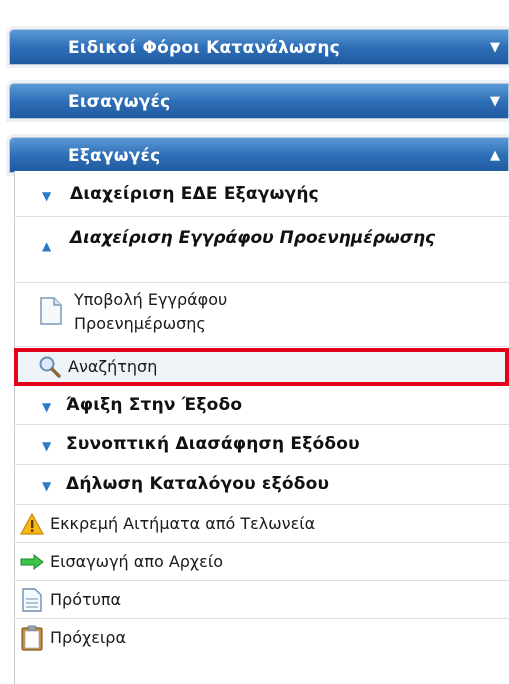  What do you see at coordinates (119, 102) in the screenshot?
I see `panel-title: Εισαγωγές` at bounding box center [119, 102].